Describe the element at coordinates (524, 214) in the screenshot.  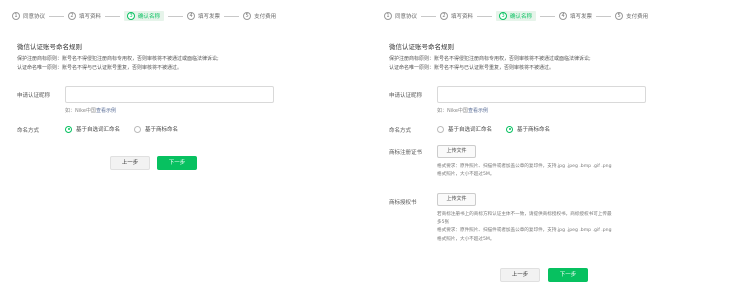
I see `auth-mismatch-note: 若商标注册书上的商标方和认证主体不一致，请提供商标授权书，商标授权书可上传最` at that location.